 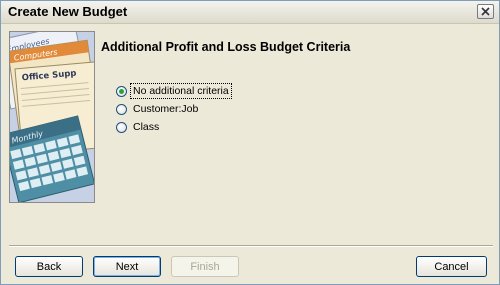 I want to click on budget-illustration: Employees Computers Office Supp Monthly, so click(x=52, y=117).